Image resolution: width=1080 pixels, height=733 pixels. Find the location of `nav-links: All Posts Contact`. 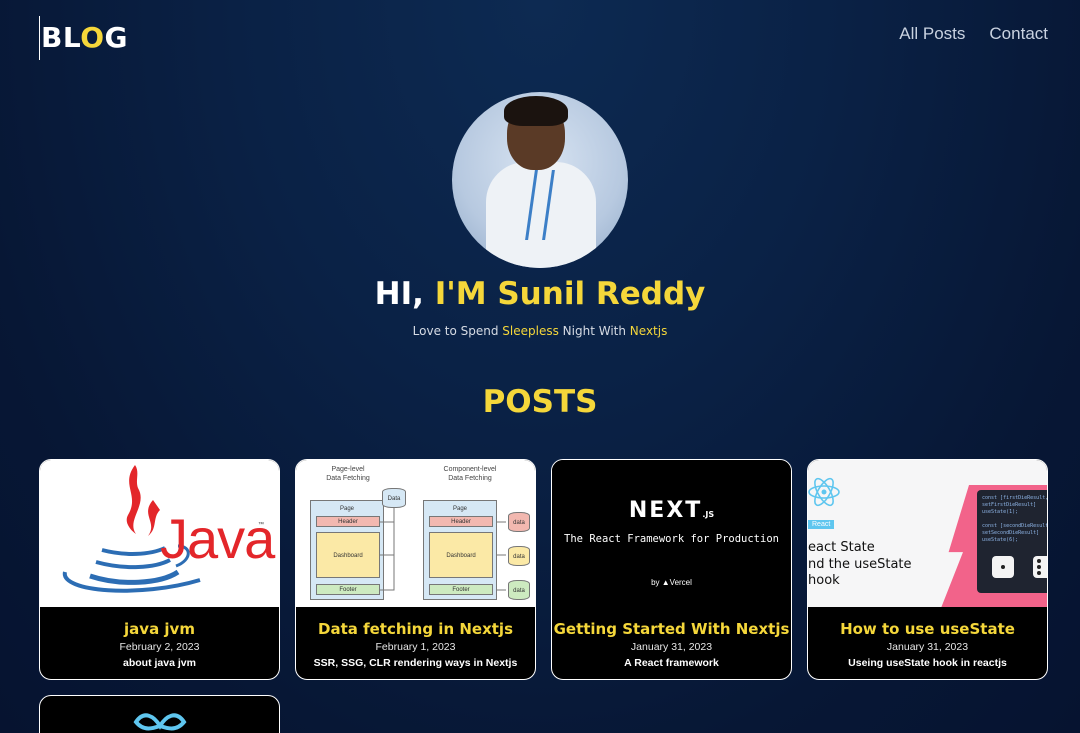

nav-links: All Posts Contact is located at coordinates (973, 34).